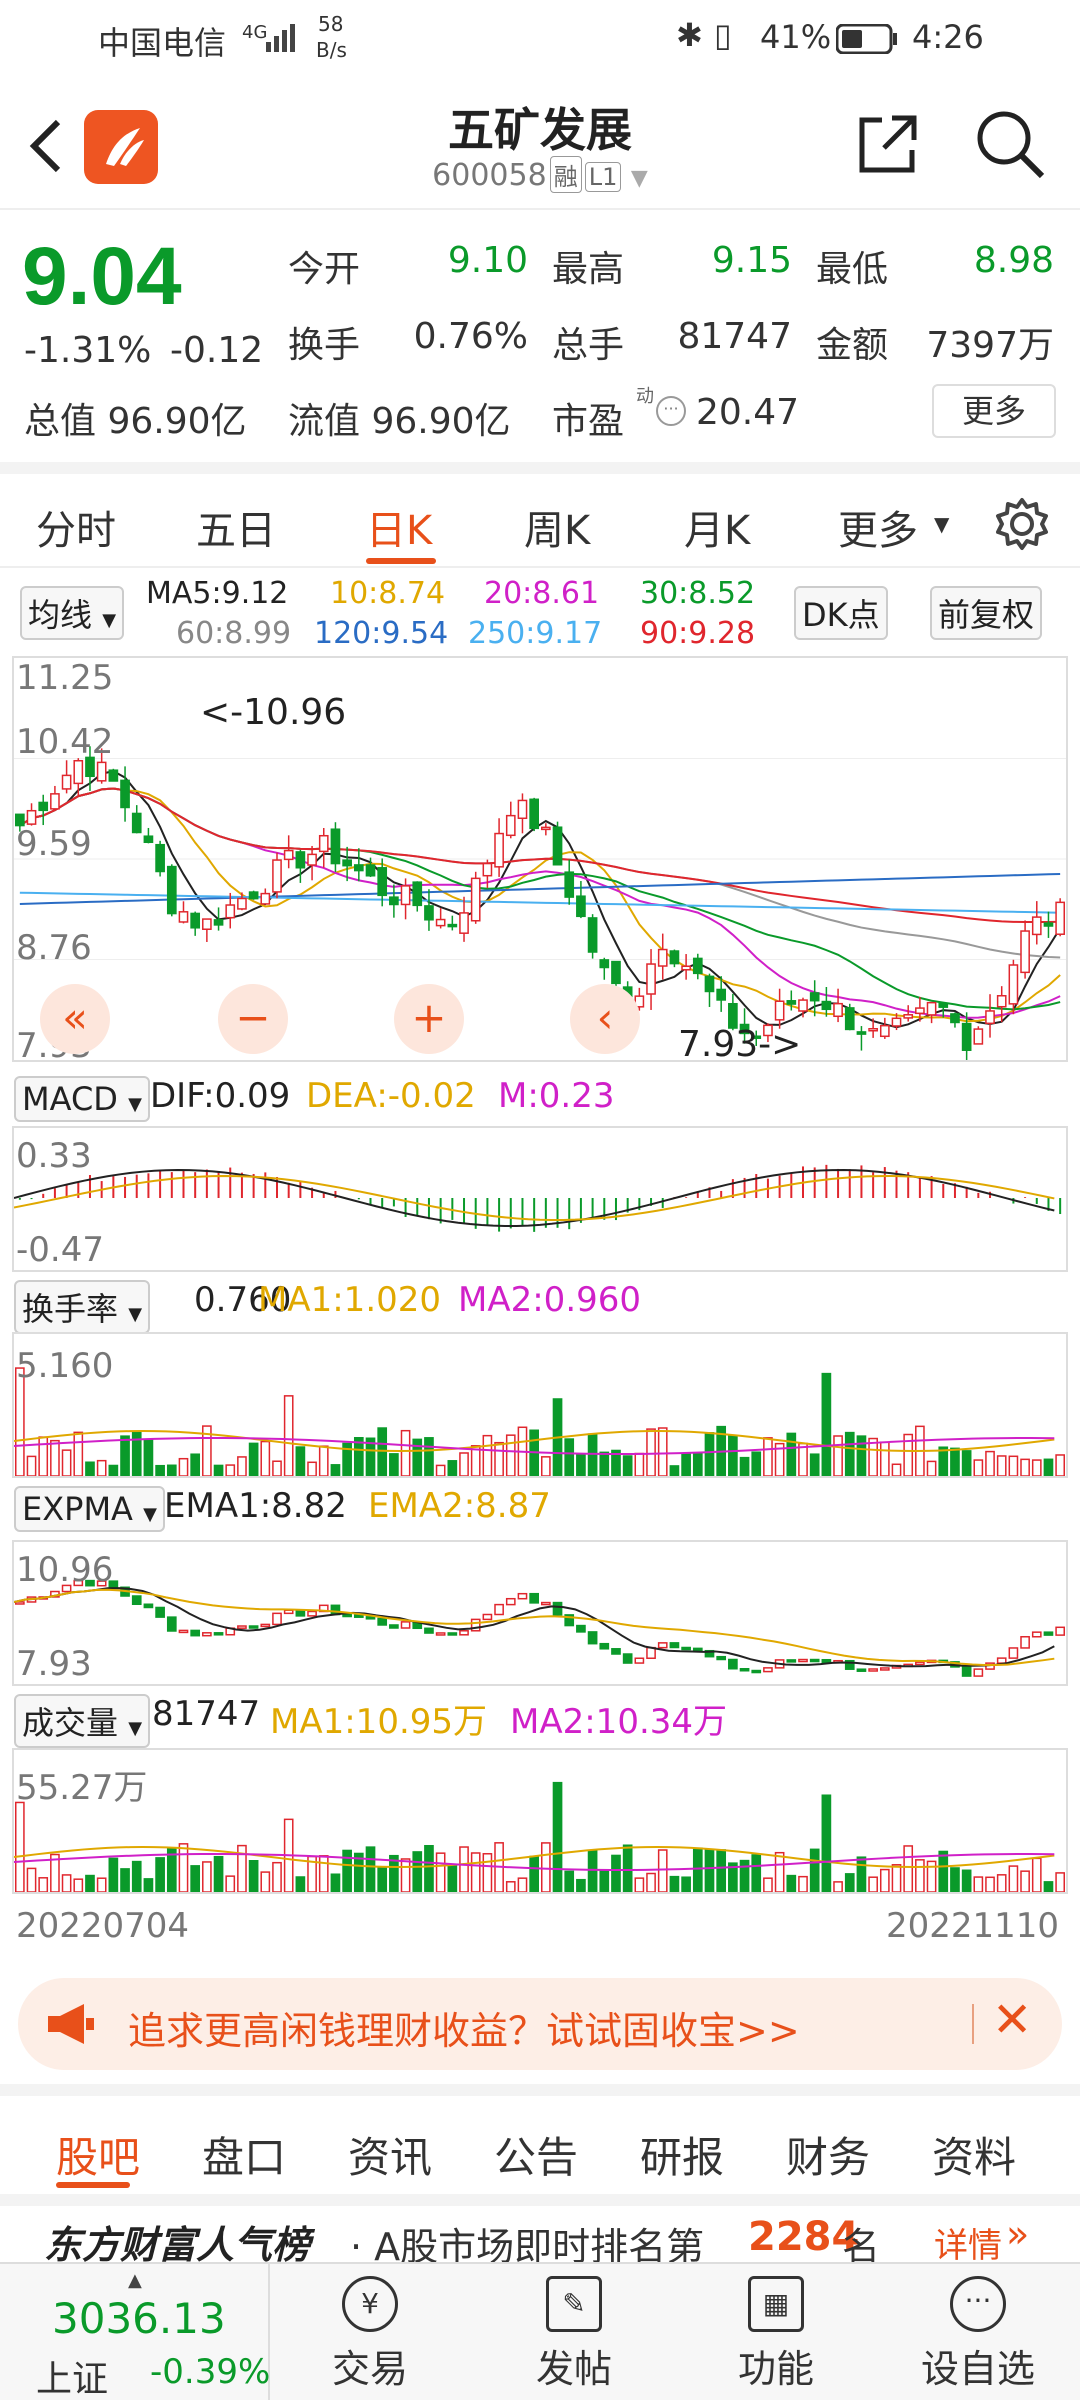  I want to click on amount-label: 金额, so click(852, 345).